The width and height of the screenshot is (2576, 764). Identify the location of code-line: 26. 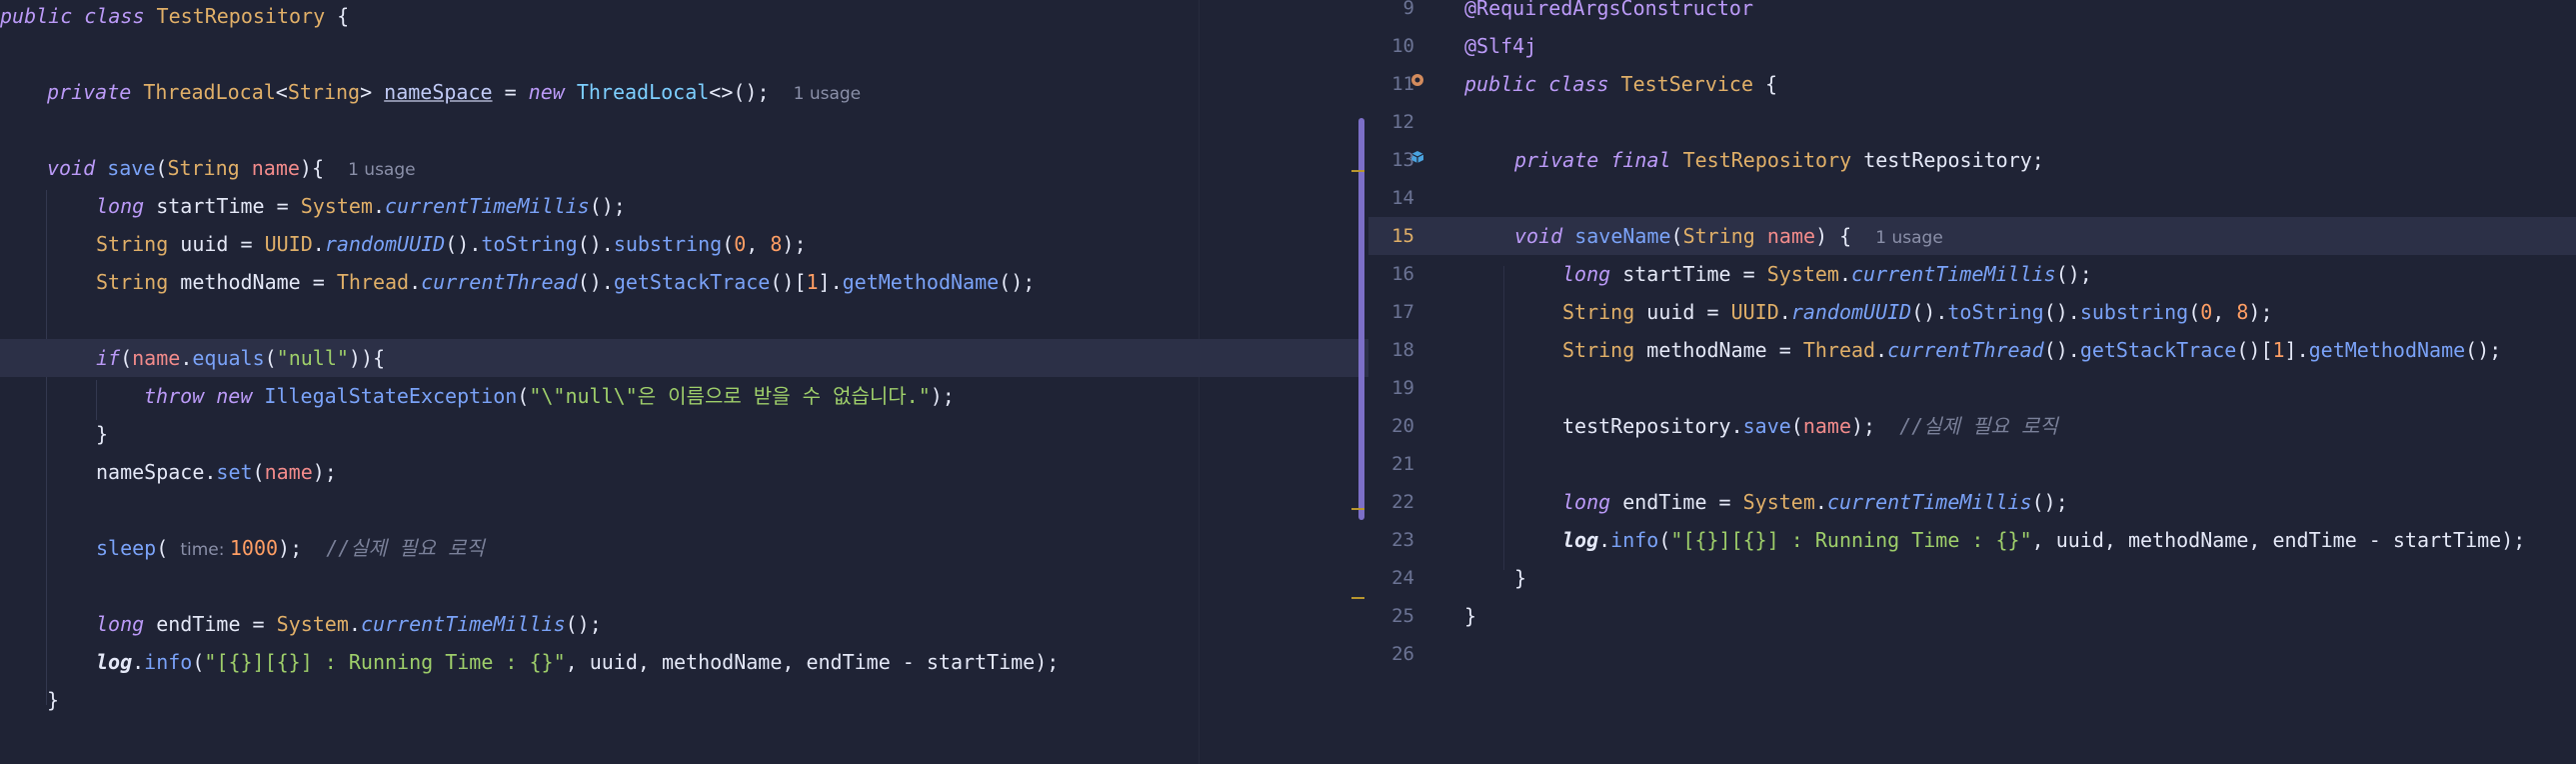
(1972, 654).